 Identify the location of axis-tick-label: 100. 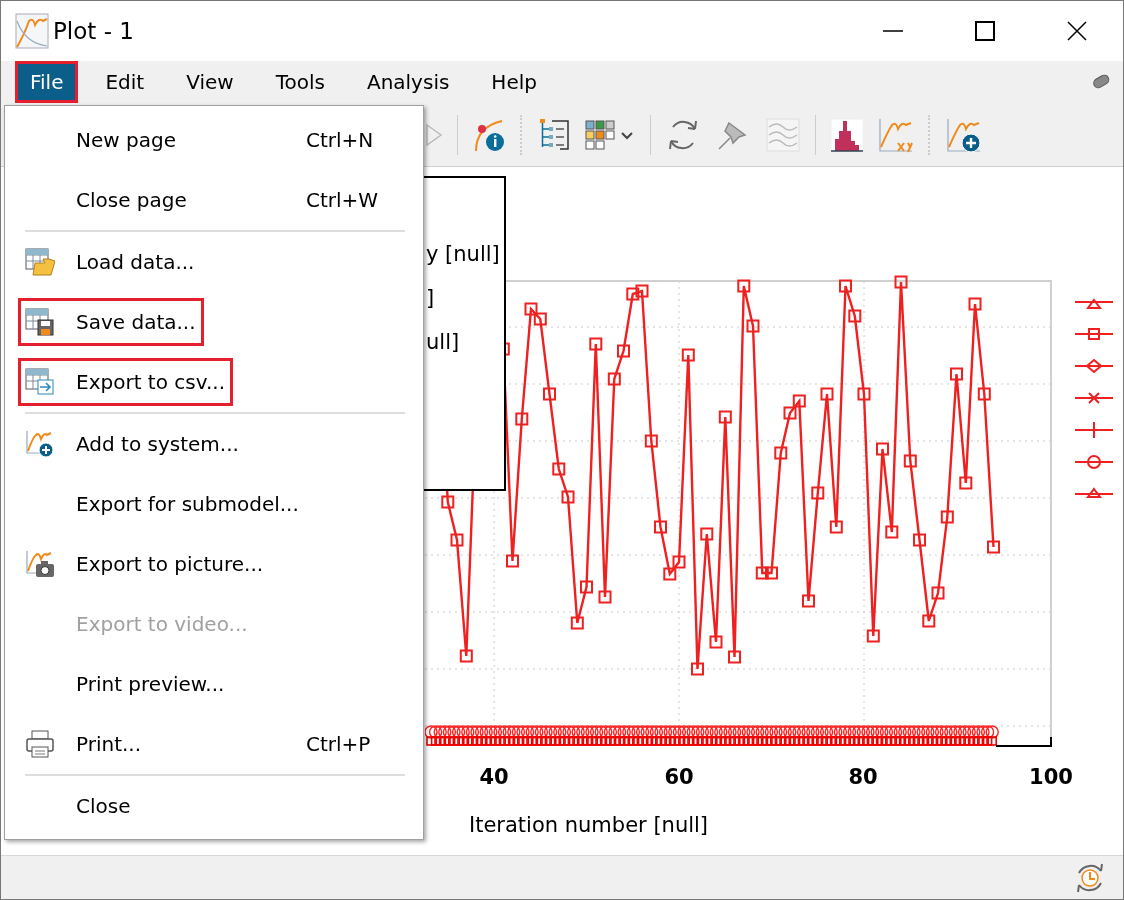
(1051, 777).